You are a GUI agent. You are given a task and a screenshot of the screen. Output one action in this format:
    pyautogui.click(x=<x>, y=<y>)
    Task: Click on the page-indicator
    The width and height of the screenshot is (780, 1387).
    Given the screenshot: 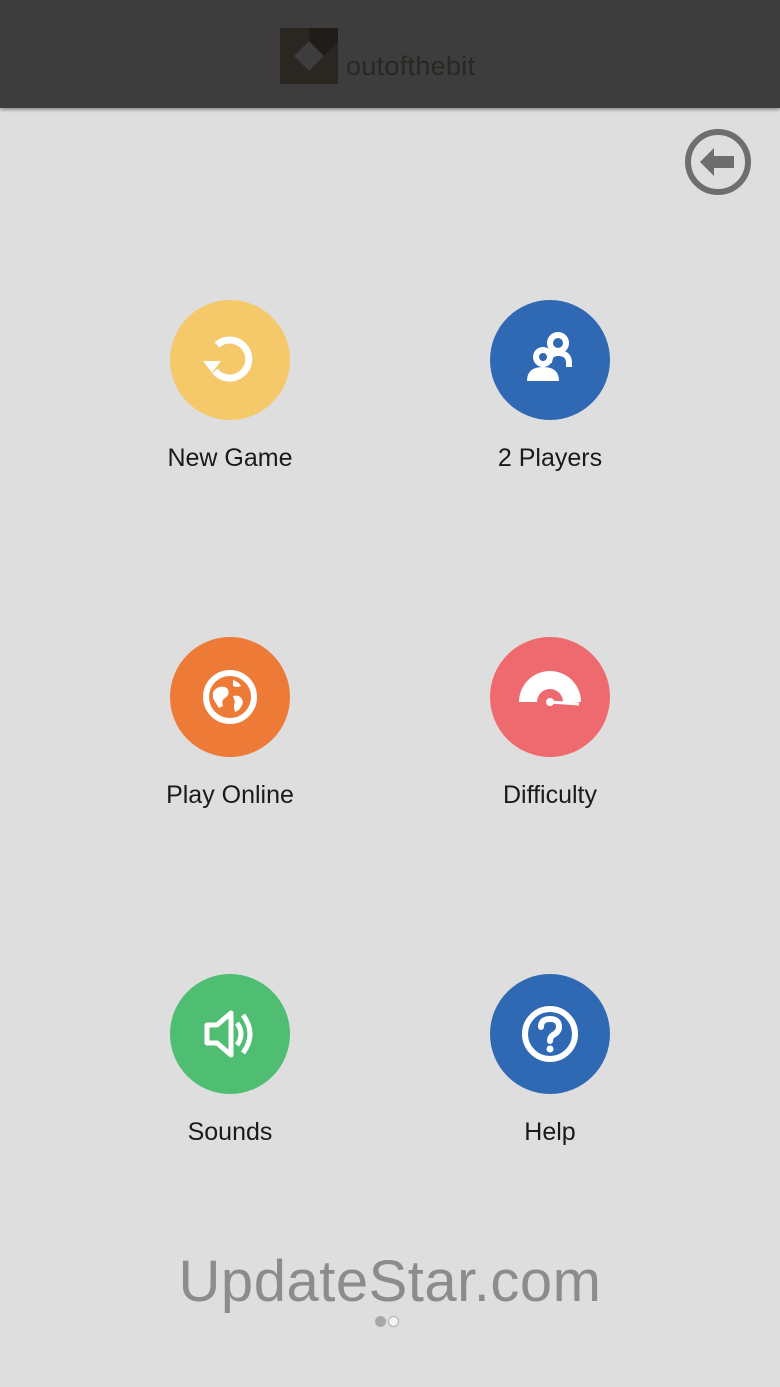 What is the action you would take?
    pyautogui.click(x=387, y=1321)
    